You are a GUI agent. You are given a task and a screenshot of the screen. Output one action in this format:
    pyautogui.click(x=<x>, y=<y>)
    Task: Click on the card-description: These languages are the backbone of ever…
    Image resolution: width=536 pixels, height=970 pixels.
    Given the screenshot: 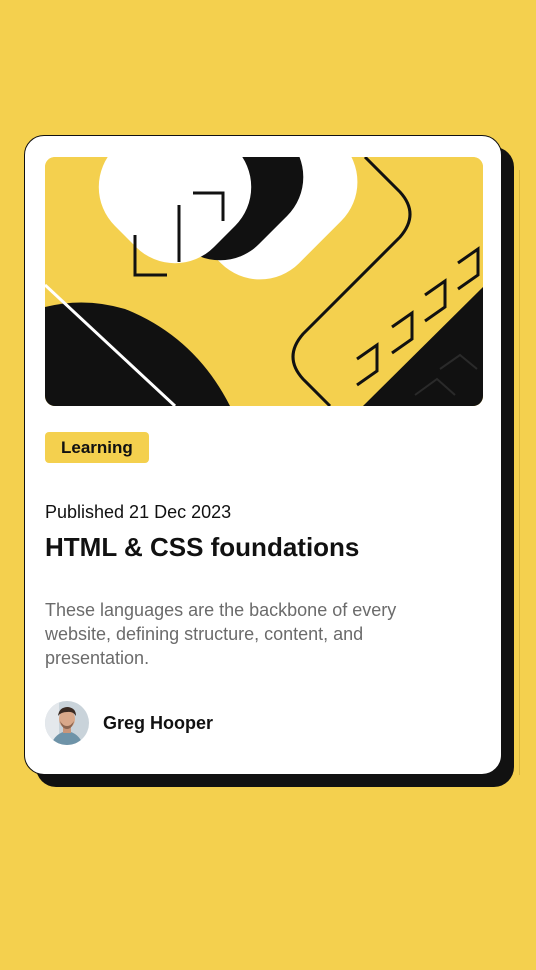 What is the action you would take?
    pyautogui.click(x=221, y=634)
    